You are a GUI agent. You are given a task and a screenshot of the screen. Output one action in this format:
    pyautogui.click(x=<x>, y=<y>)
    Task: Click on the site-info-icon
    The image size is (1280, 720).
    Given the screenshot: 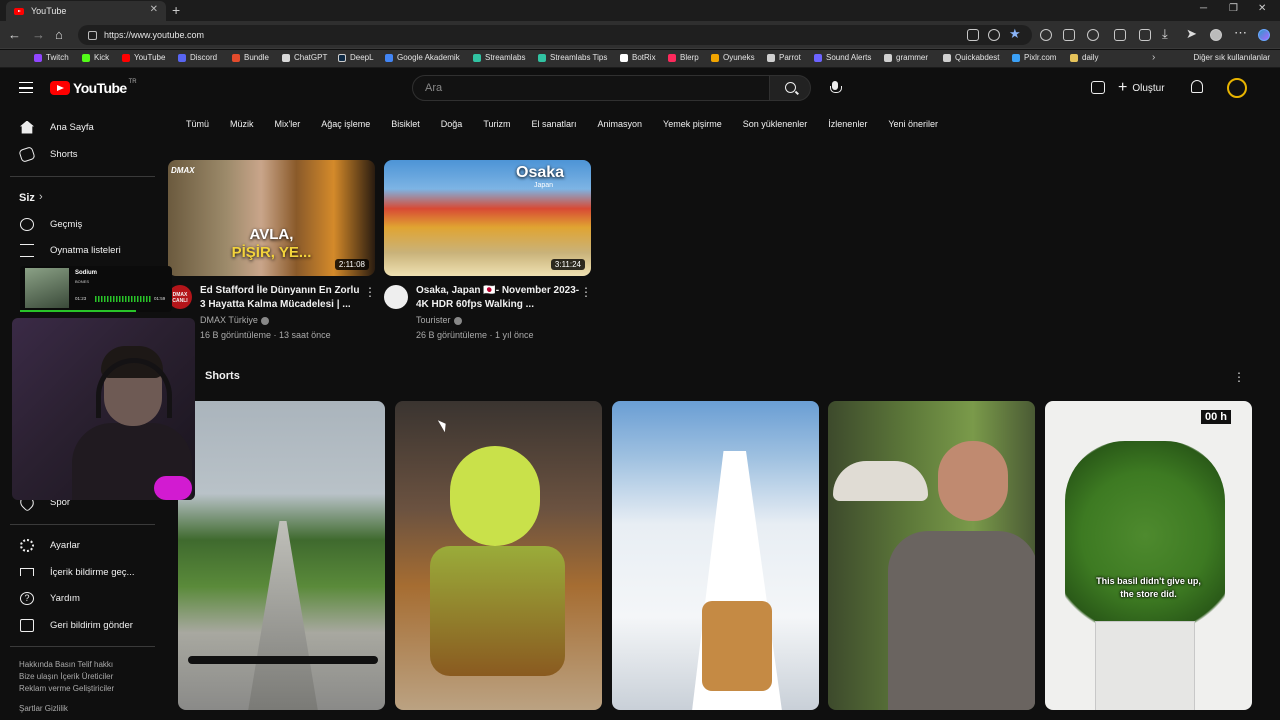 What is the action you would take?
    pyautogui.click(x=92, y=35)
    